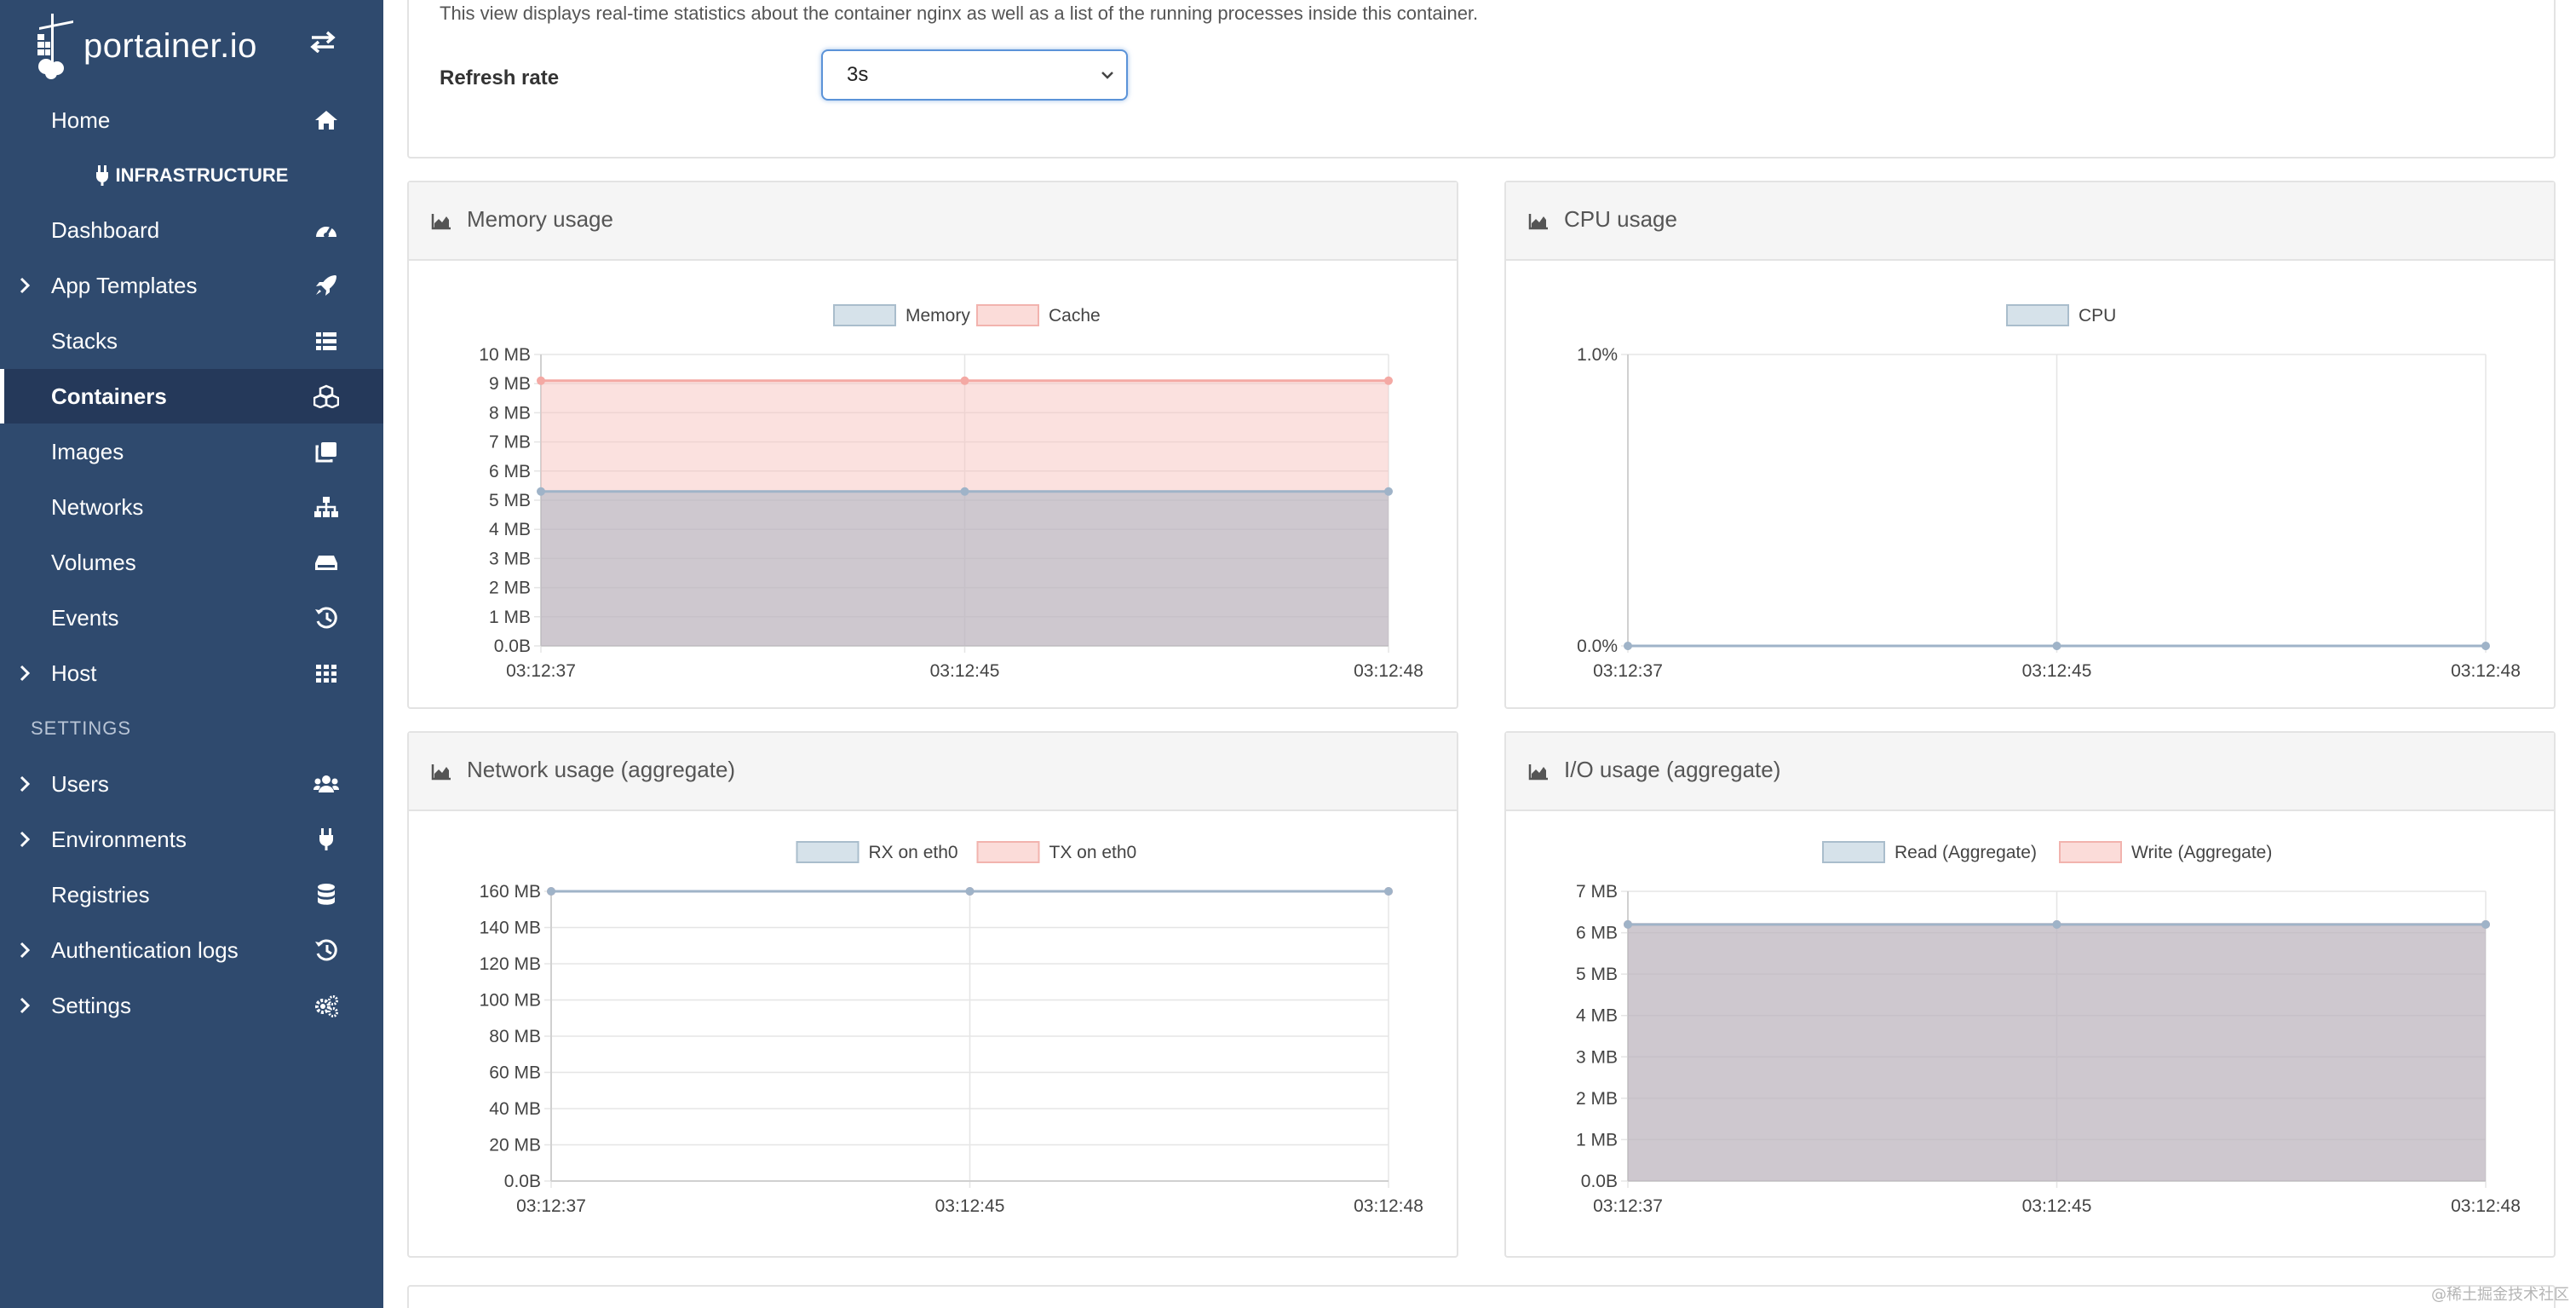 This screenshot has height=1308, width=2576. Describe the element at coordinates (540, 219) in the screenshot. I see `panel-title: Memory usage` at that location.